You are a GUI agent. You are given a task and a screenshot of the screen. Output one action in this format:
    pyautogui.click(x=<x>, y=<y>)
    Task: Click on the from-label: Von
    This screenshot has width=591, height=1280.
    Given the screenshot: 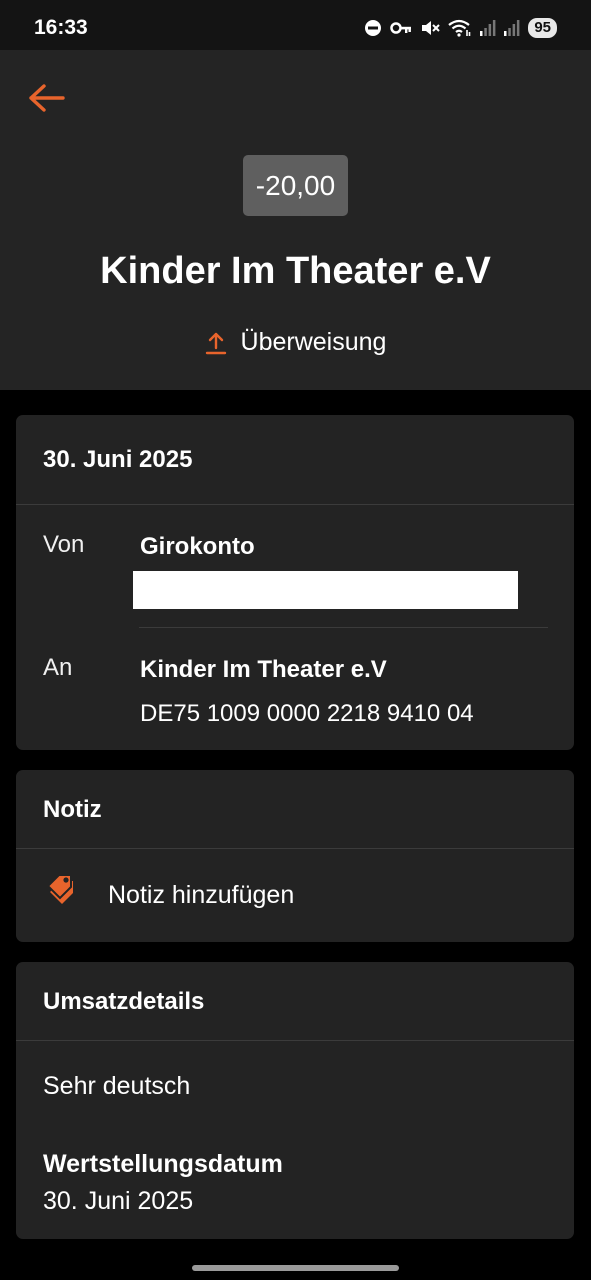 What is the action you would take?
    pyautogui.click(x=64, y=544)
    